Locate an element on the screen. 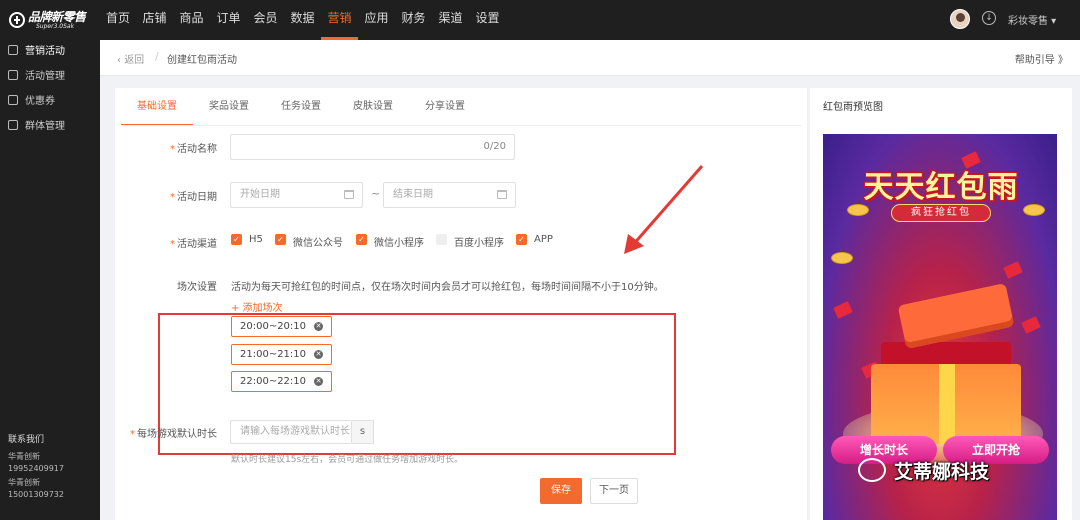 The width and height of the screenshot is (1080, 520). gift-box-illustration is located at coordinates (946, 363).